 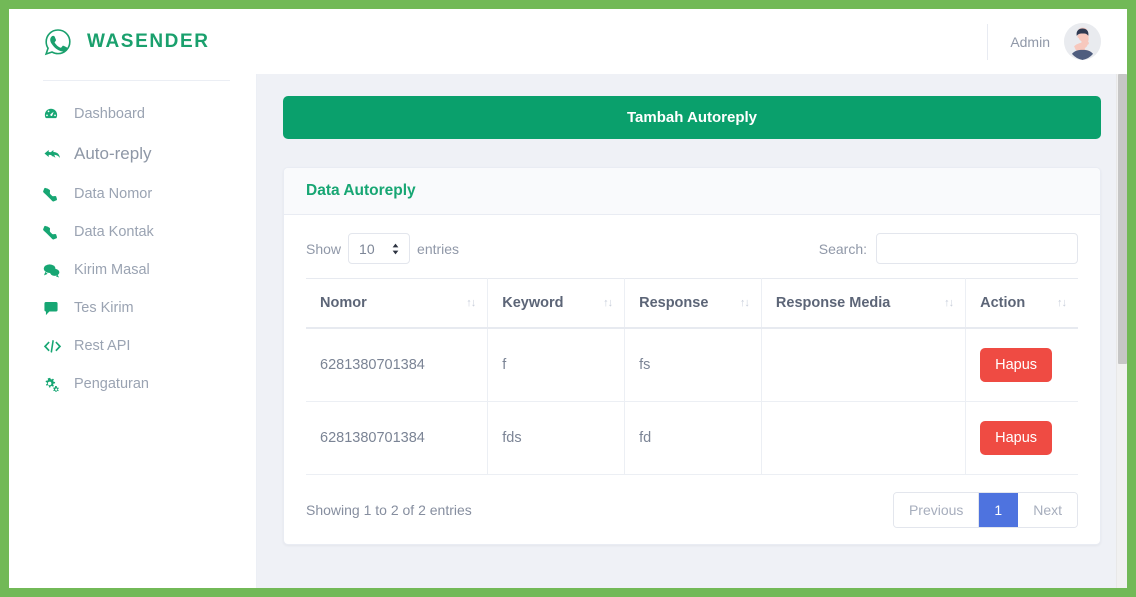 I want to click on search-label: Search:, so click(x=842, y=248).